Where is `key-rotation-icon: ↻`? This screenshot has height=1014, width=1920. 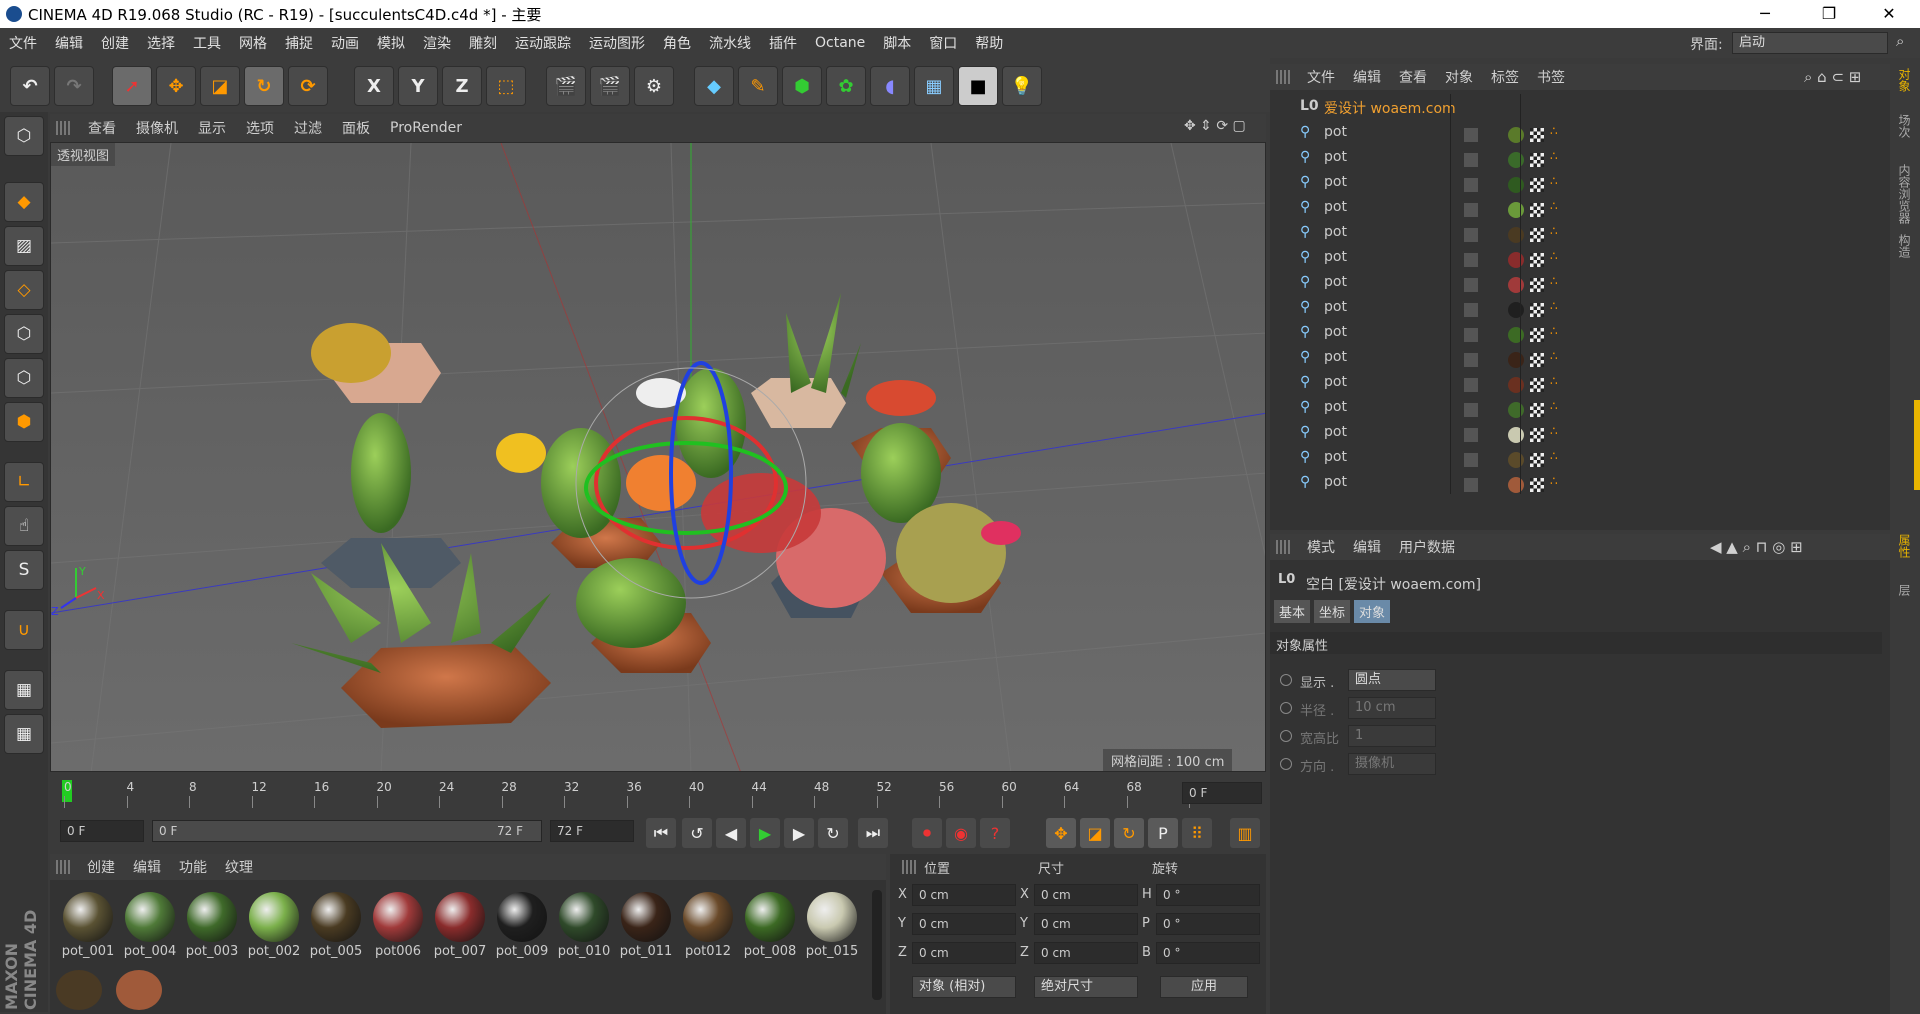 key-rotation-icon: ↻ is located at coordinates (1129, 833).